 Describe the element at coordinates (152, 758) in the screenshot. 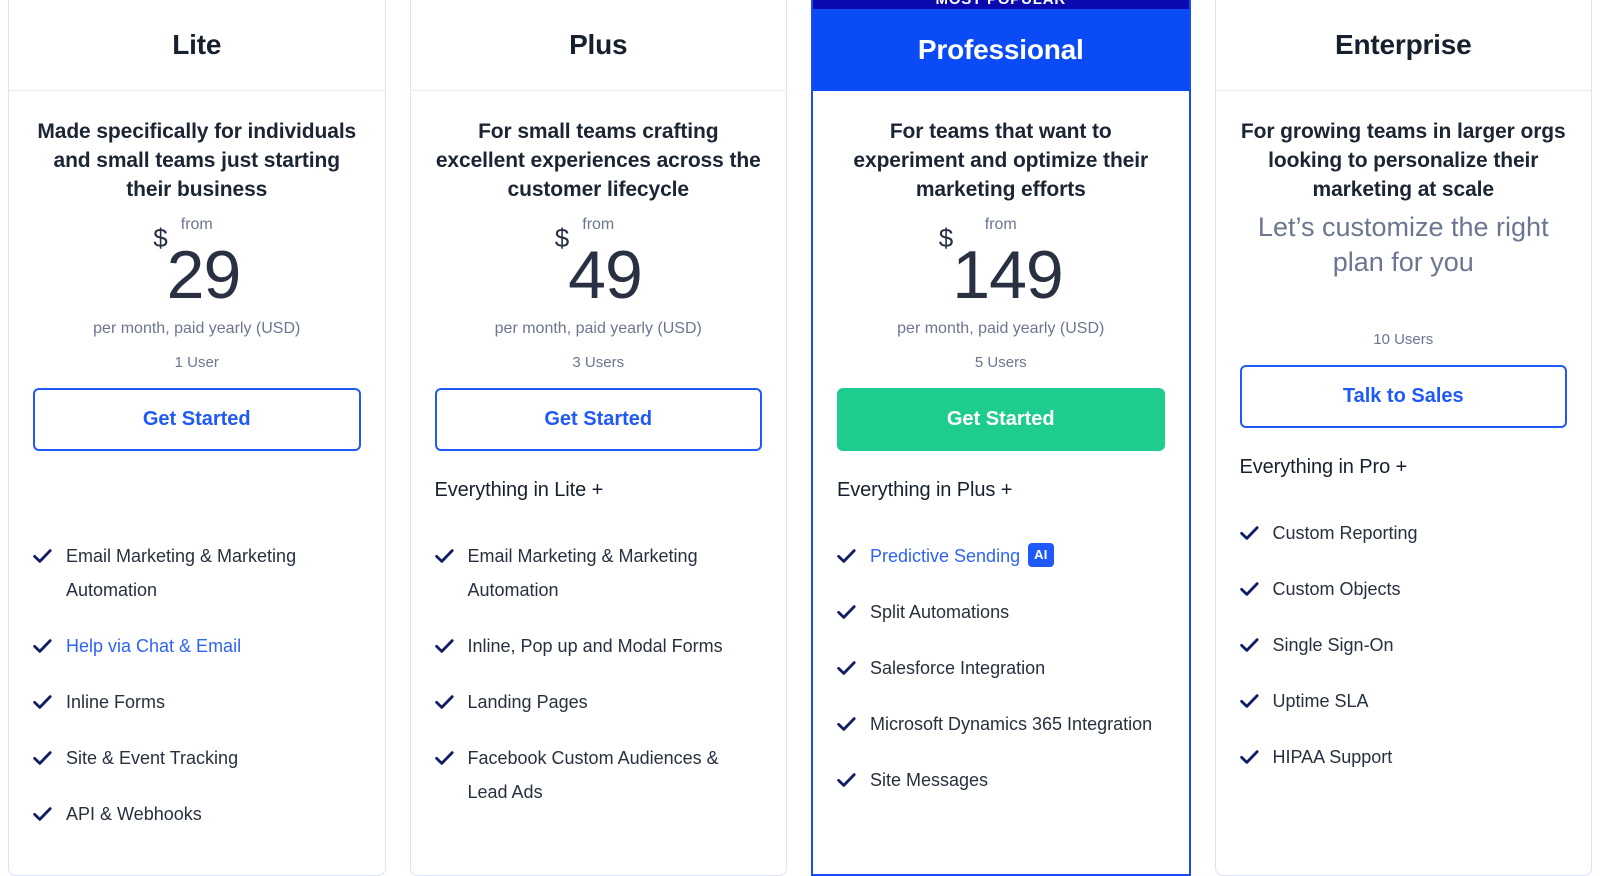

I see `feature-text: Site & Event Tracking` at that location.